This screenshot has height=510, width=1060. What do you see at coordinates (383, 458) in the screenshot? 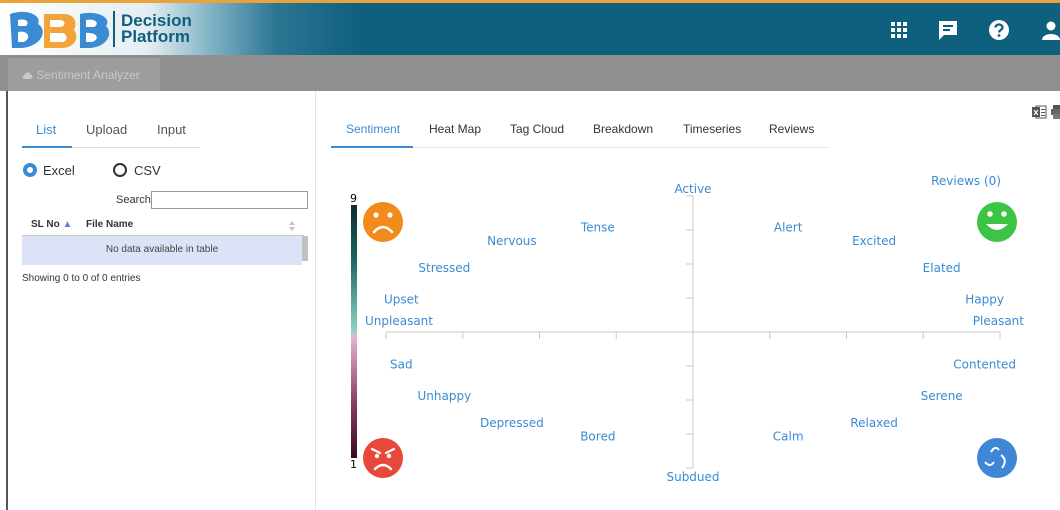
I see `face-unpleasant-subdued-icon` at bounding box center [383, 458].